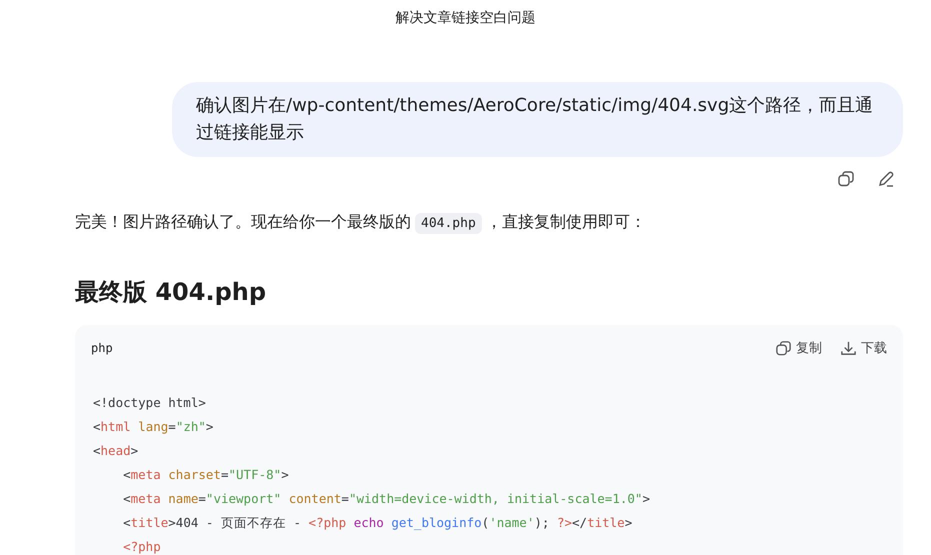 This screenshot has width=931, height=555. I want to click on code-line: <meta charset="UTF-8">, so click(206, 475).